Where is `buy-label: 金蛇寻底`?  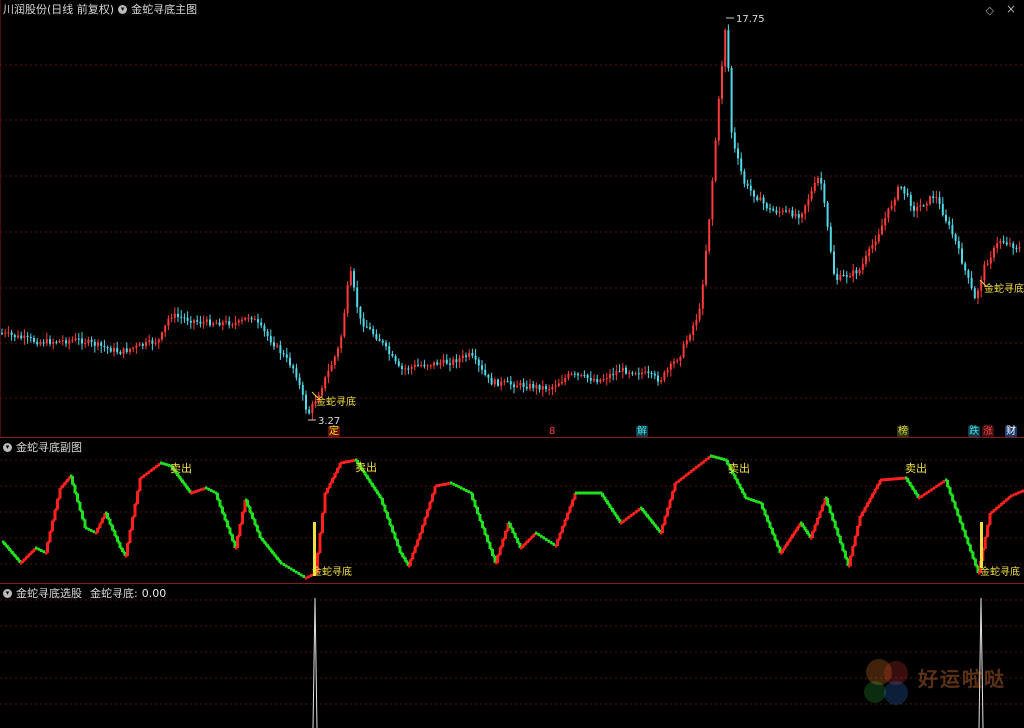 buy-label: 金蛇寻底 is located at coordinates (1000, 571).